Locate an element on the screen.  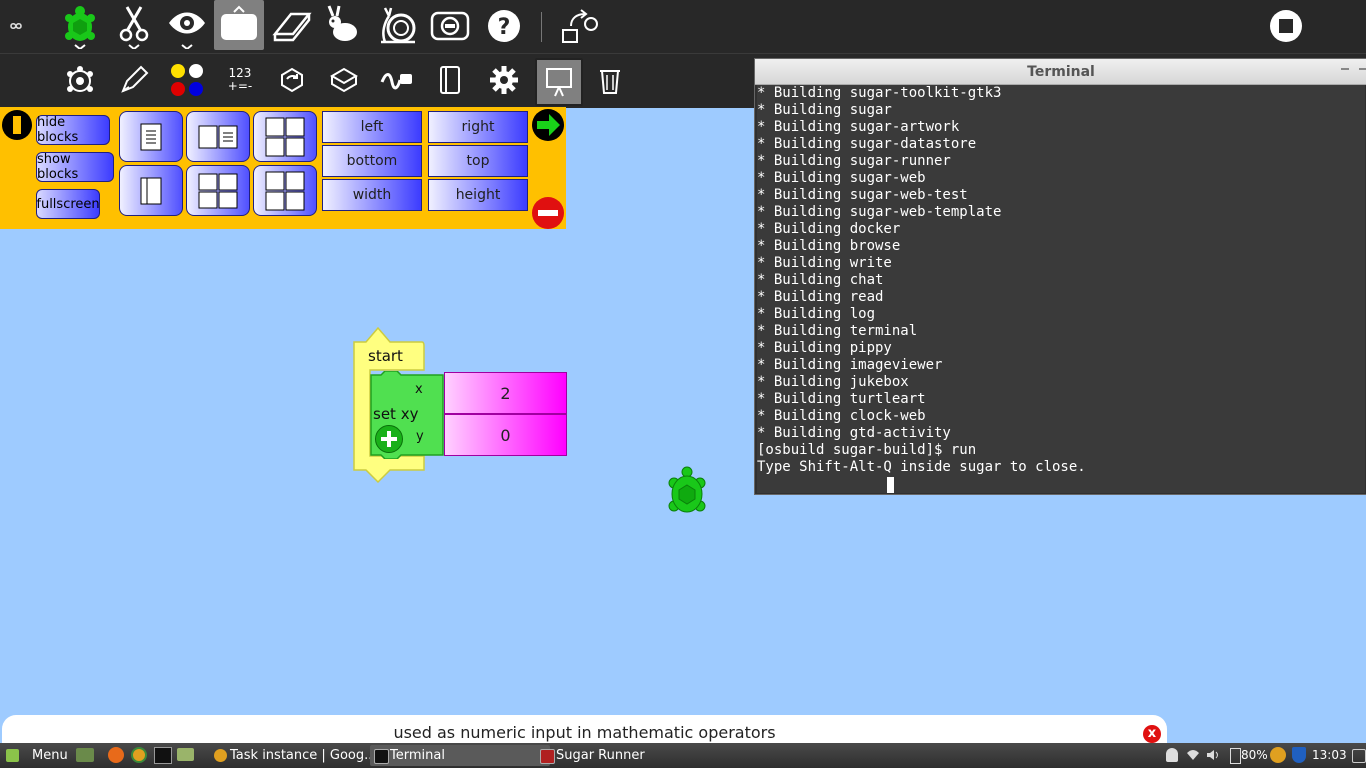
run-step-icon is located at coordinates (450, 26).